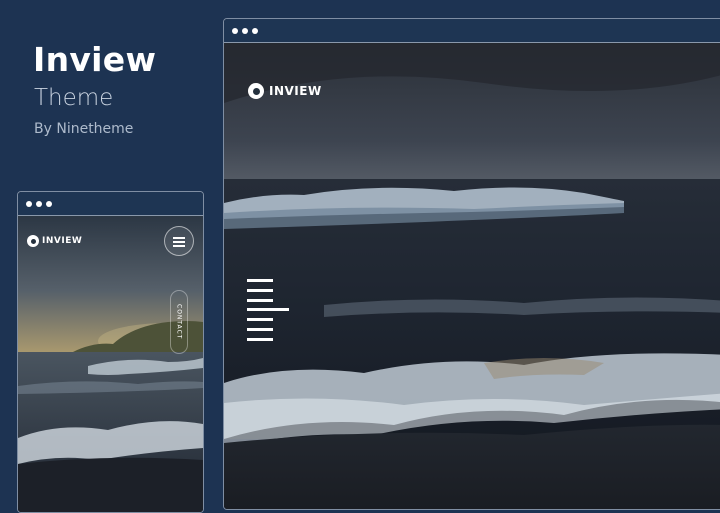 This screenshot has height=513, width=720. I want to click on mobile-logo: INVIEW, so click(54, 241).